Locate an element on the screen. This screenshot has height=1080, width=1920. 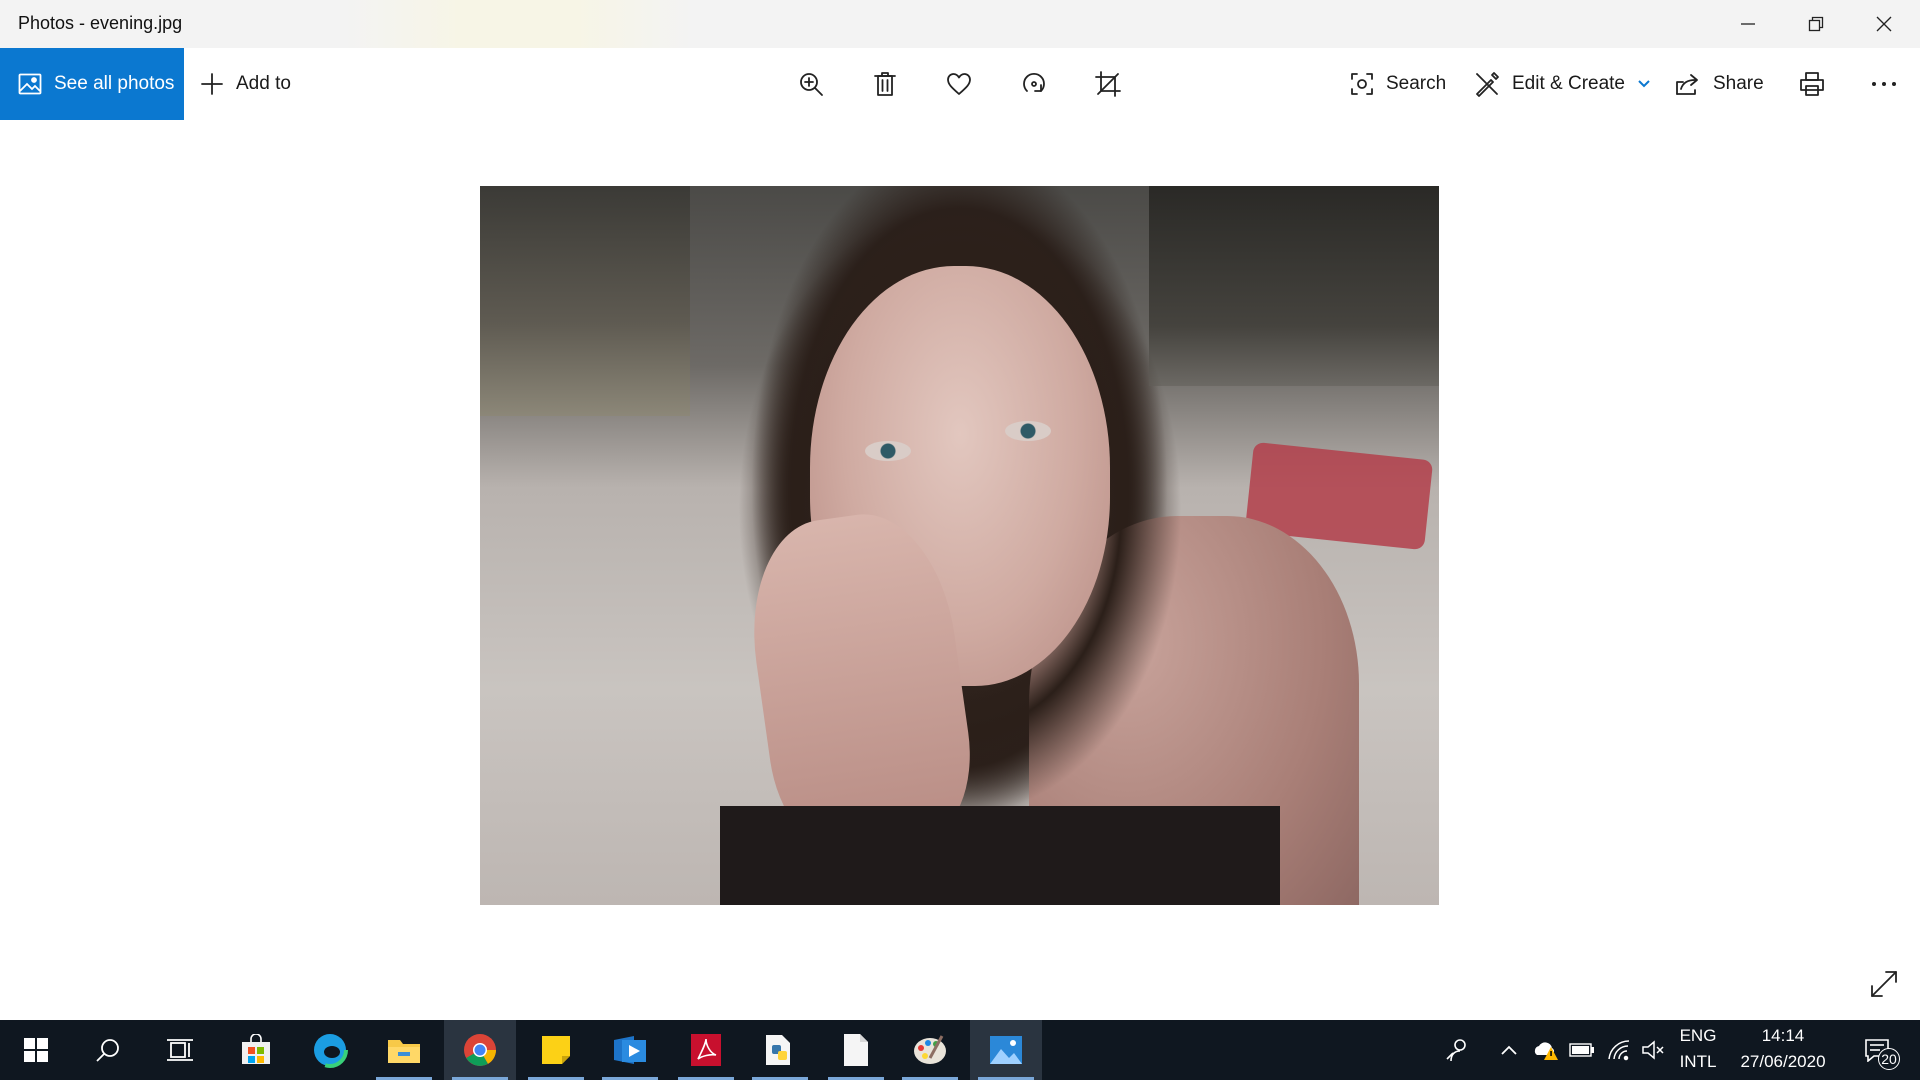
chevron-up-icon is located at coordinates (1509, 1050).